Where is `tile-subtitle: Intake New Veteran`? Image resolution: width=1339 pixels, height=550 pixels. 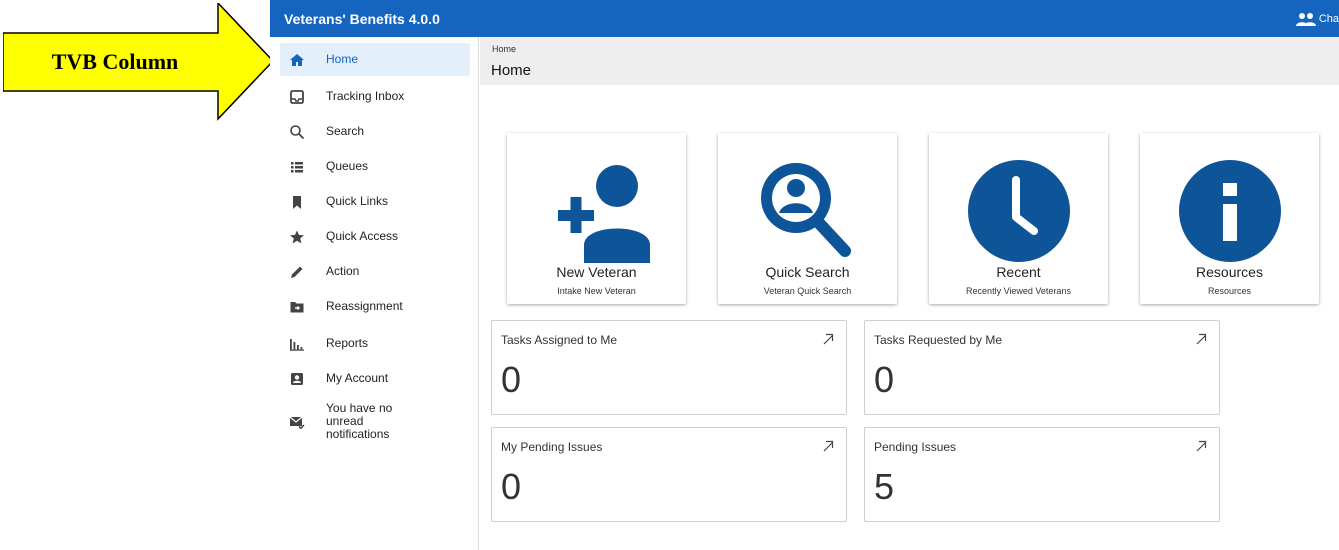
tile-subtitle: Intake New Veteran is located at coordinates (596, 291).